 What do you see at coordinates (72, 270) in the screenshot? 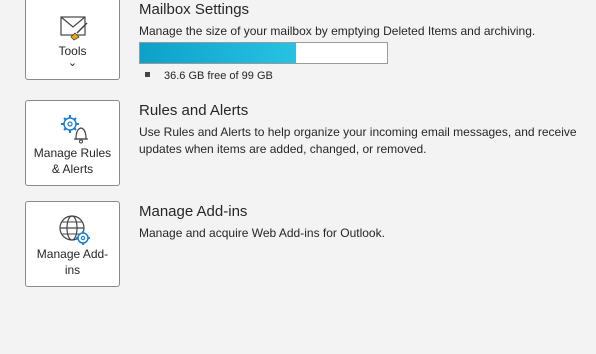
I see `manage-addins-label-line2: ins` at bounding box center [72, 270].